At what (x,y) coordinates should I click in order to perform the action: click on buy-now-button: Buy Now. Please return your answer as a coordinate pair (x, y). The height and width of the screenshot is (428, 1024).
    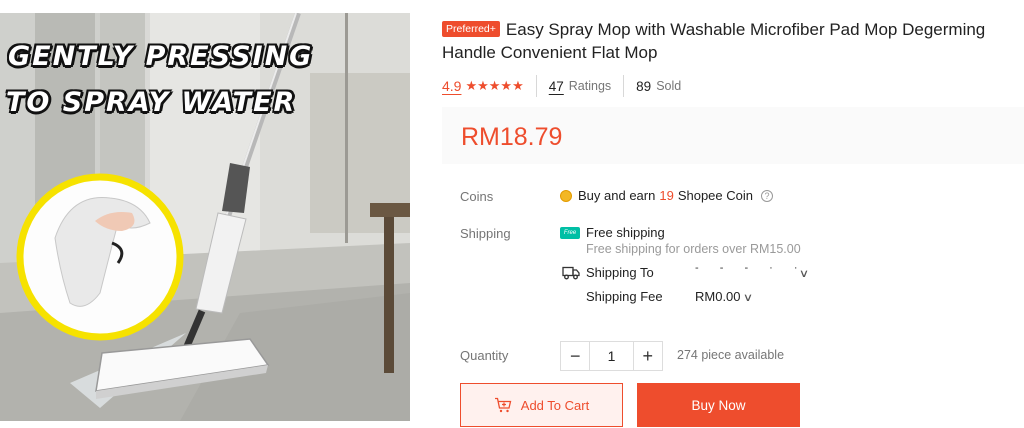
    Looking at the image, I should click on (718, 405).